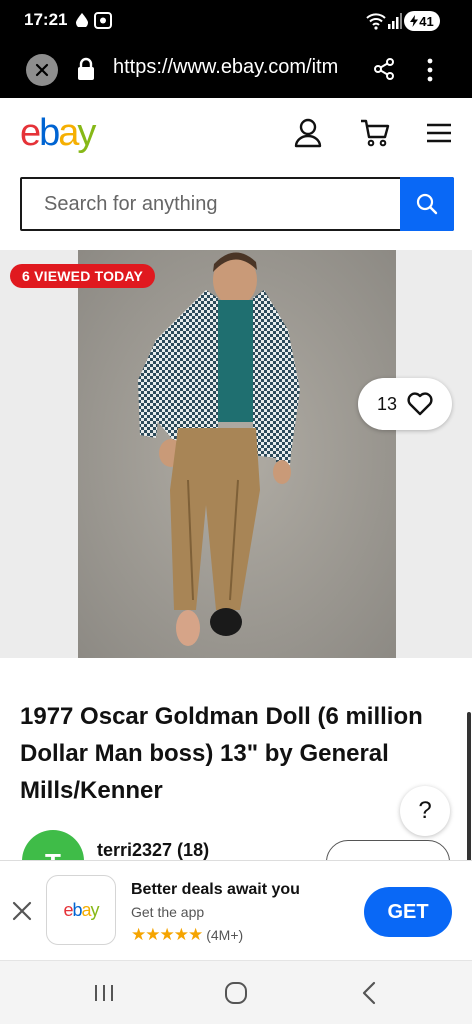 The image size is (472, 1024). Describe the element at coordinates (236, 22) in the screenshot. I see `status-bar: 17:21 41` at that location.